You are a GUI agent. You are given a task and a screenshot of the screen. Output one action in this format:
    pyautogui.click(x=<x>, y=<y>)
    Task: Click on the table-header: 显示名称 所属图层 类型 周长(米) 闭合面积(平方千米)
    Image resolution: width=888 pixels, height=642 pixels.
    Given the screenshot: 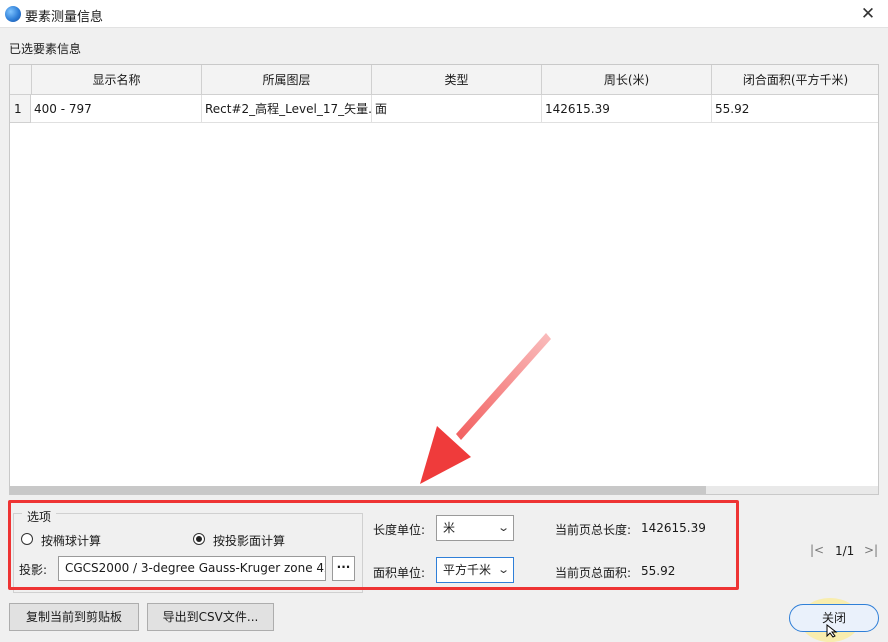 What is the action you would take?
    pyautogui.click(x=444, y=80)
    